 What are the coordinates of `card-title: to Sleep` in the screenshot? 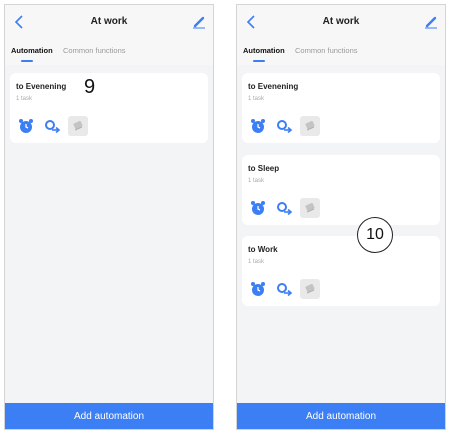 It's located at (264, 168).